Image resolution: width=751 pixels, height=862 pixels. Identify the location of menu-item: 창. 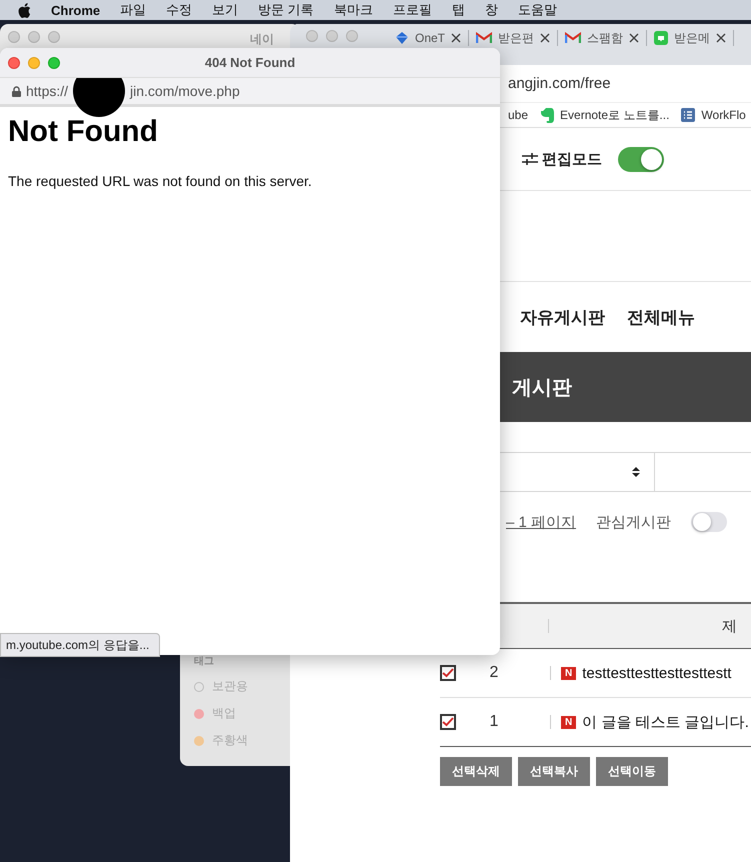
(491, 10).